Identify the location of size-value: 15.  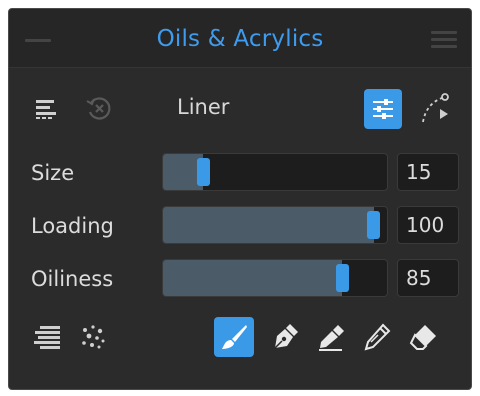
(428, 172).